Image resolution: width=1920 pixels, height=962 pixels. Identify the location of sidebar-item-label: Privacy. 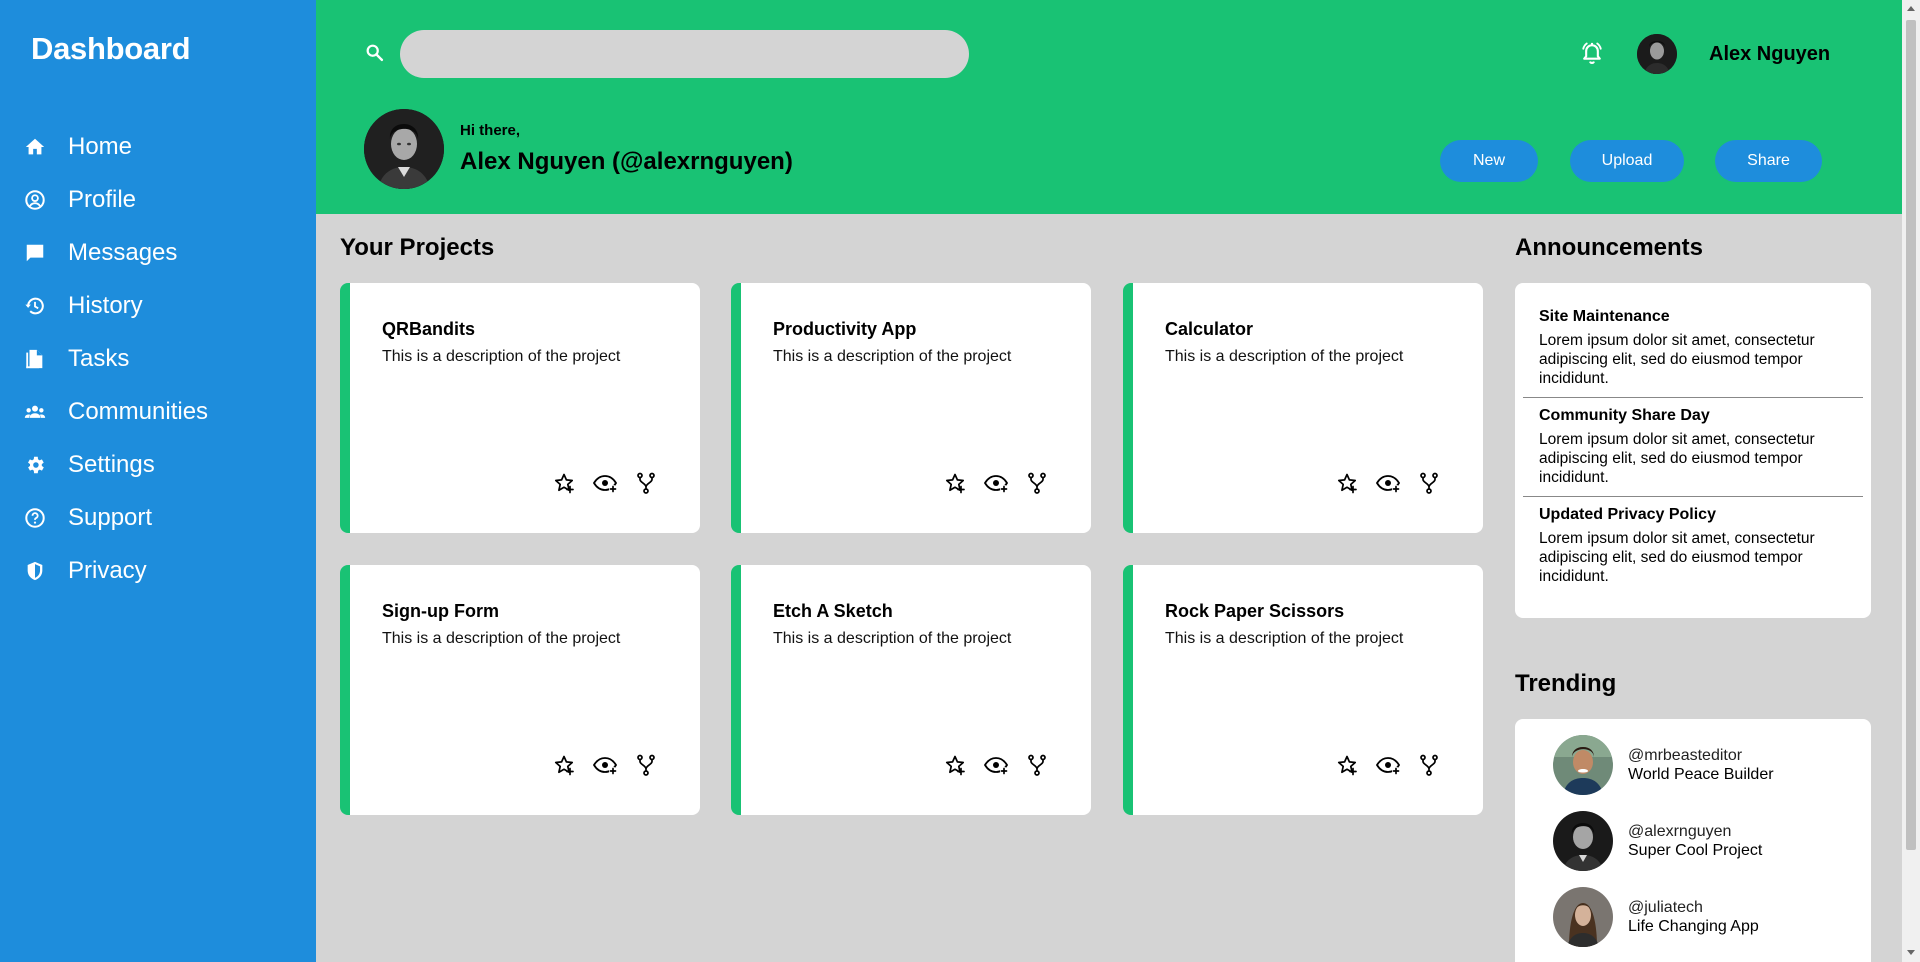
(107, 570).